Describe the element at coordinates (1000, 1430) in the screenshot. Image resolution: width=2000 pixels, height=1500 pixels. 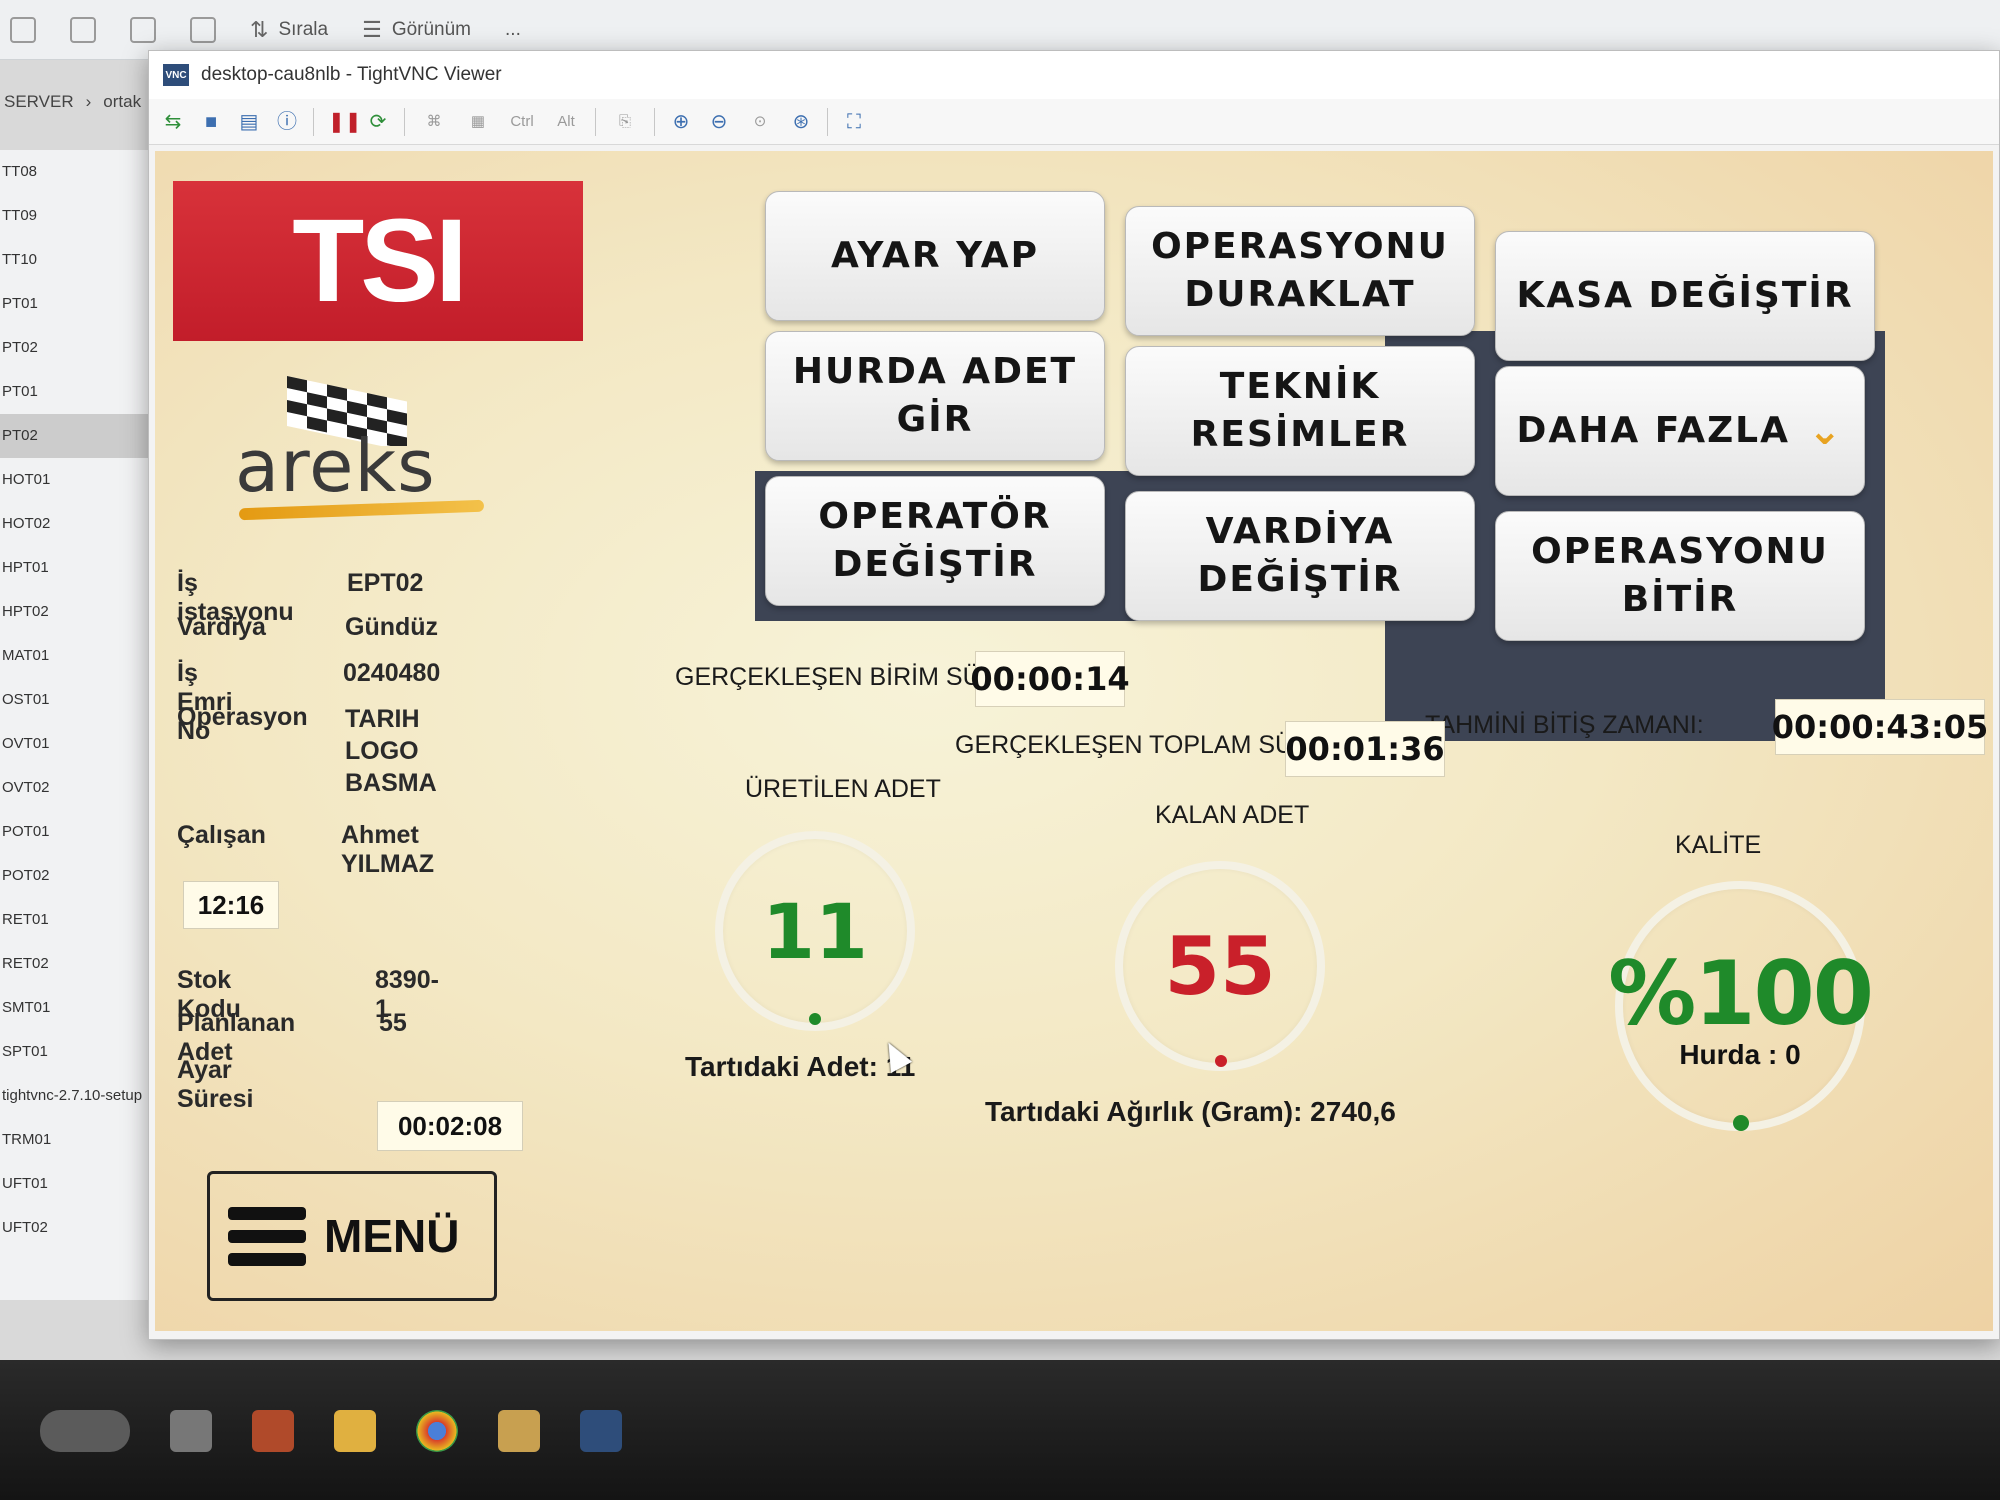
I see `taskbar` at that location.